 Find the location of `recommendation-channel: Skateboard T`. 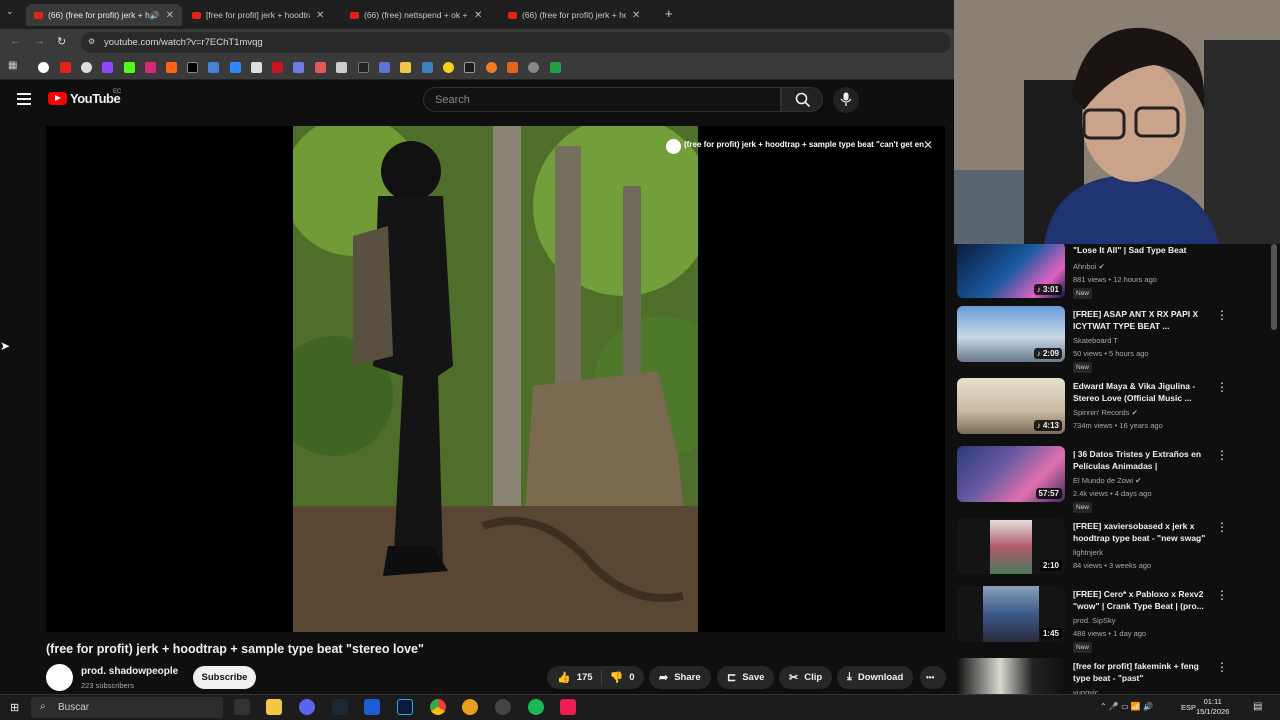

recommendation-channel: Skateboard T is located at coordinates (1095, 340).